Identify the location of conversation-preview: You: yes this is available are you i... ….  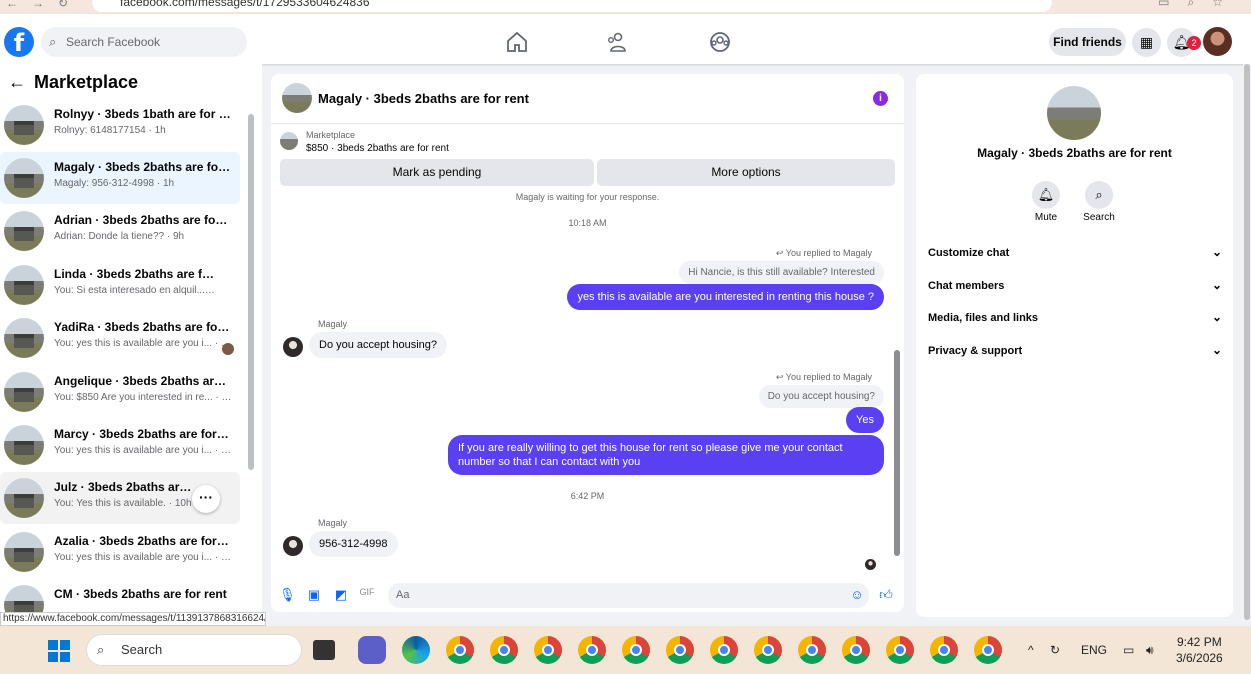
(143, 450).